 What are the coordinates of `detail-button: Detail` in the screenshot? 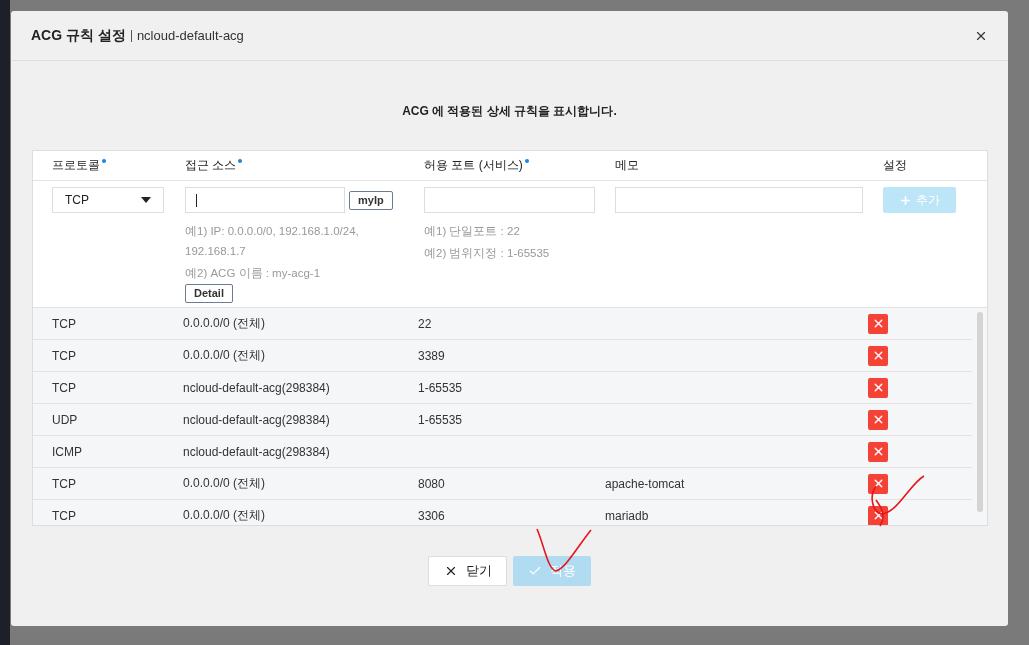 It's located at (209, 293).